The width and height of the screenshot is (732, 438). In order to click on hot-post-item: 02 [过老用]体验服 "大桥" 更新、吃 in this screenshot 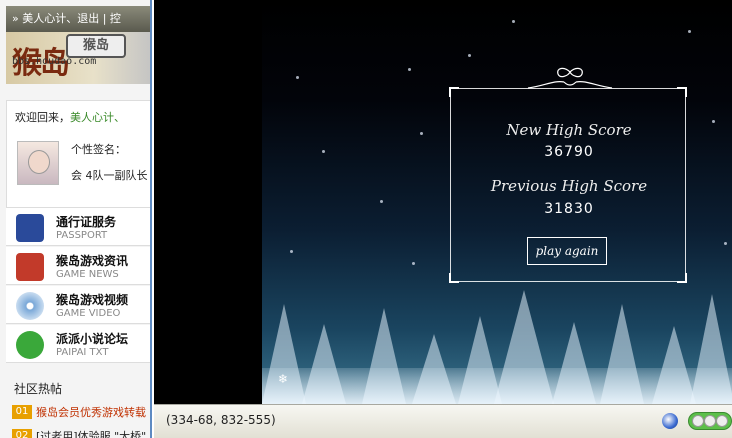, I will do `click(79, 433)`.